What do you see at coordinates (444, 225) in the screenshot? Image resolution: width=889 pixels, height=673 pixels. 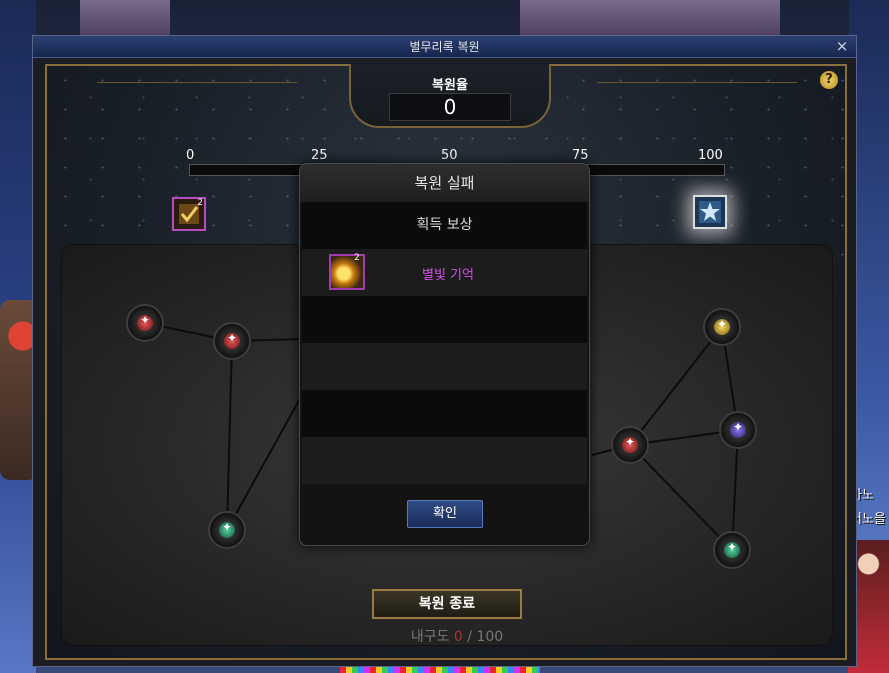 I see `reward-header: 획득 보상` at bounding box center [444, 225].